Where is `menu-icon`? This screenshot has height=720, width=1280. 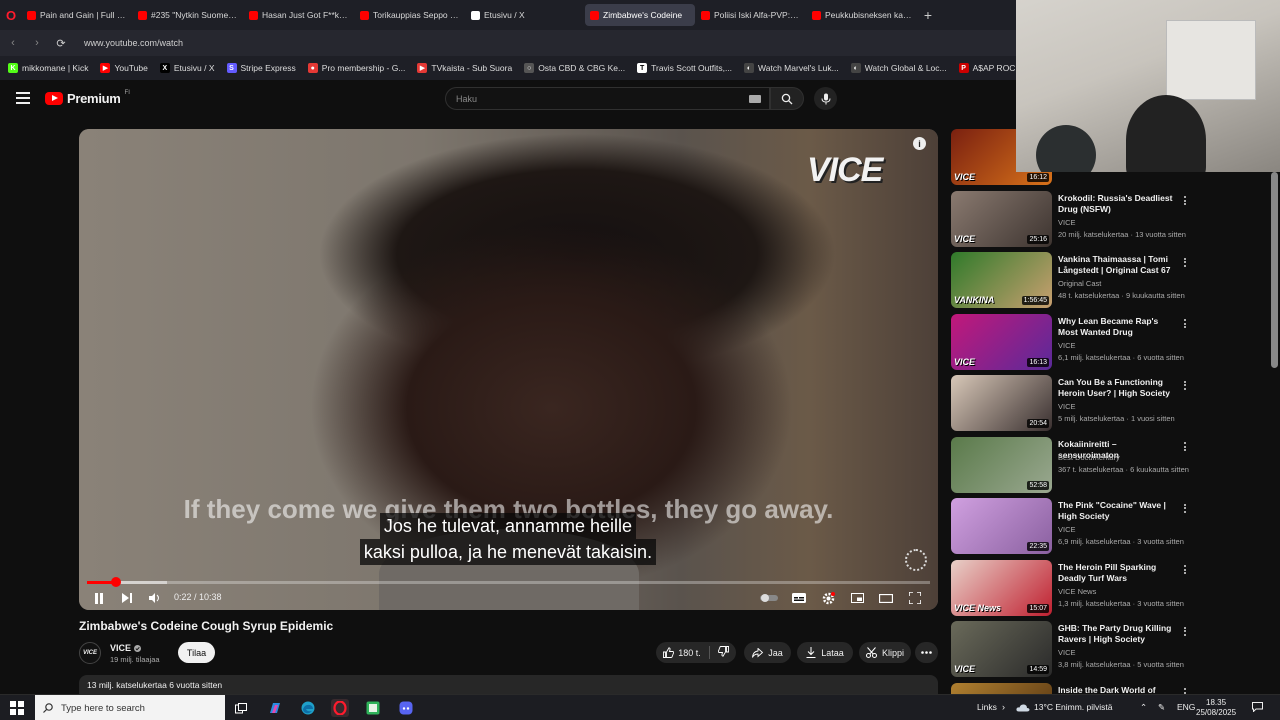
menu-icon is located at coordinates (23, 98).